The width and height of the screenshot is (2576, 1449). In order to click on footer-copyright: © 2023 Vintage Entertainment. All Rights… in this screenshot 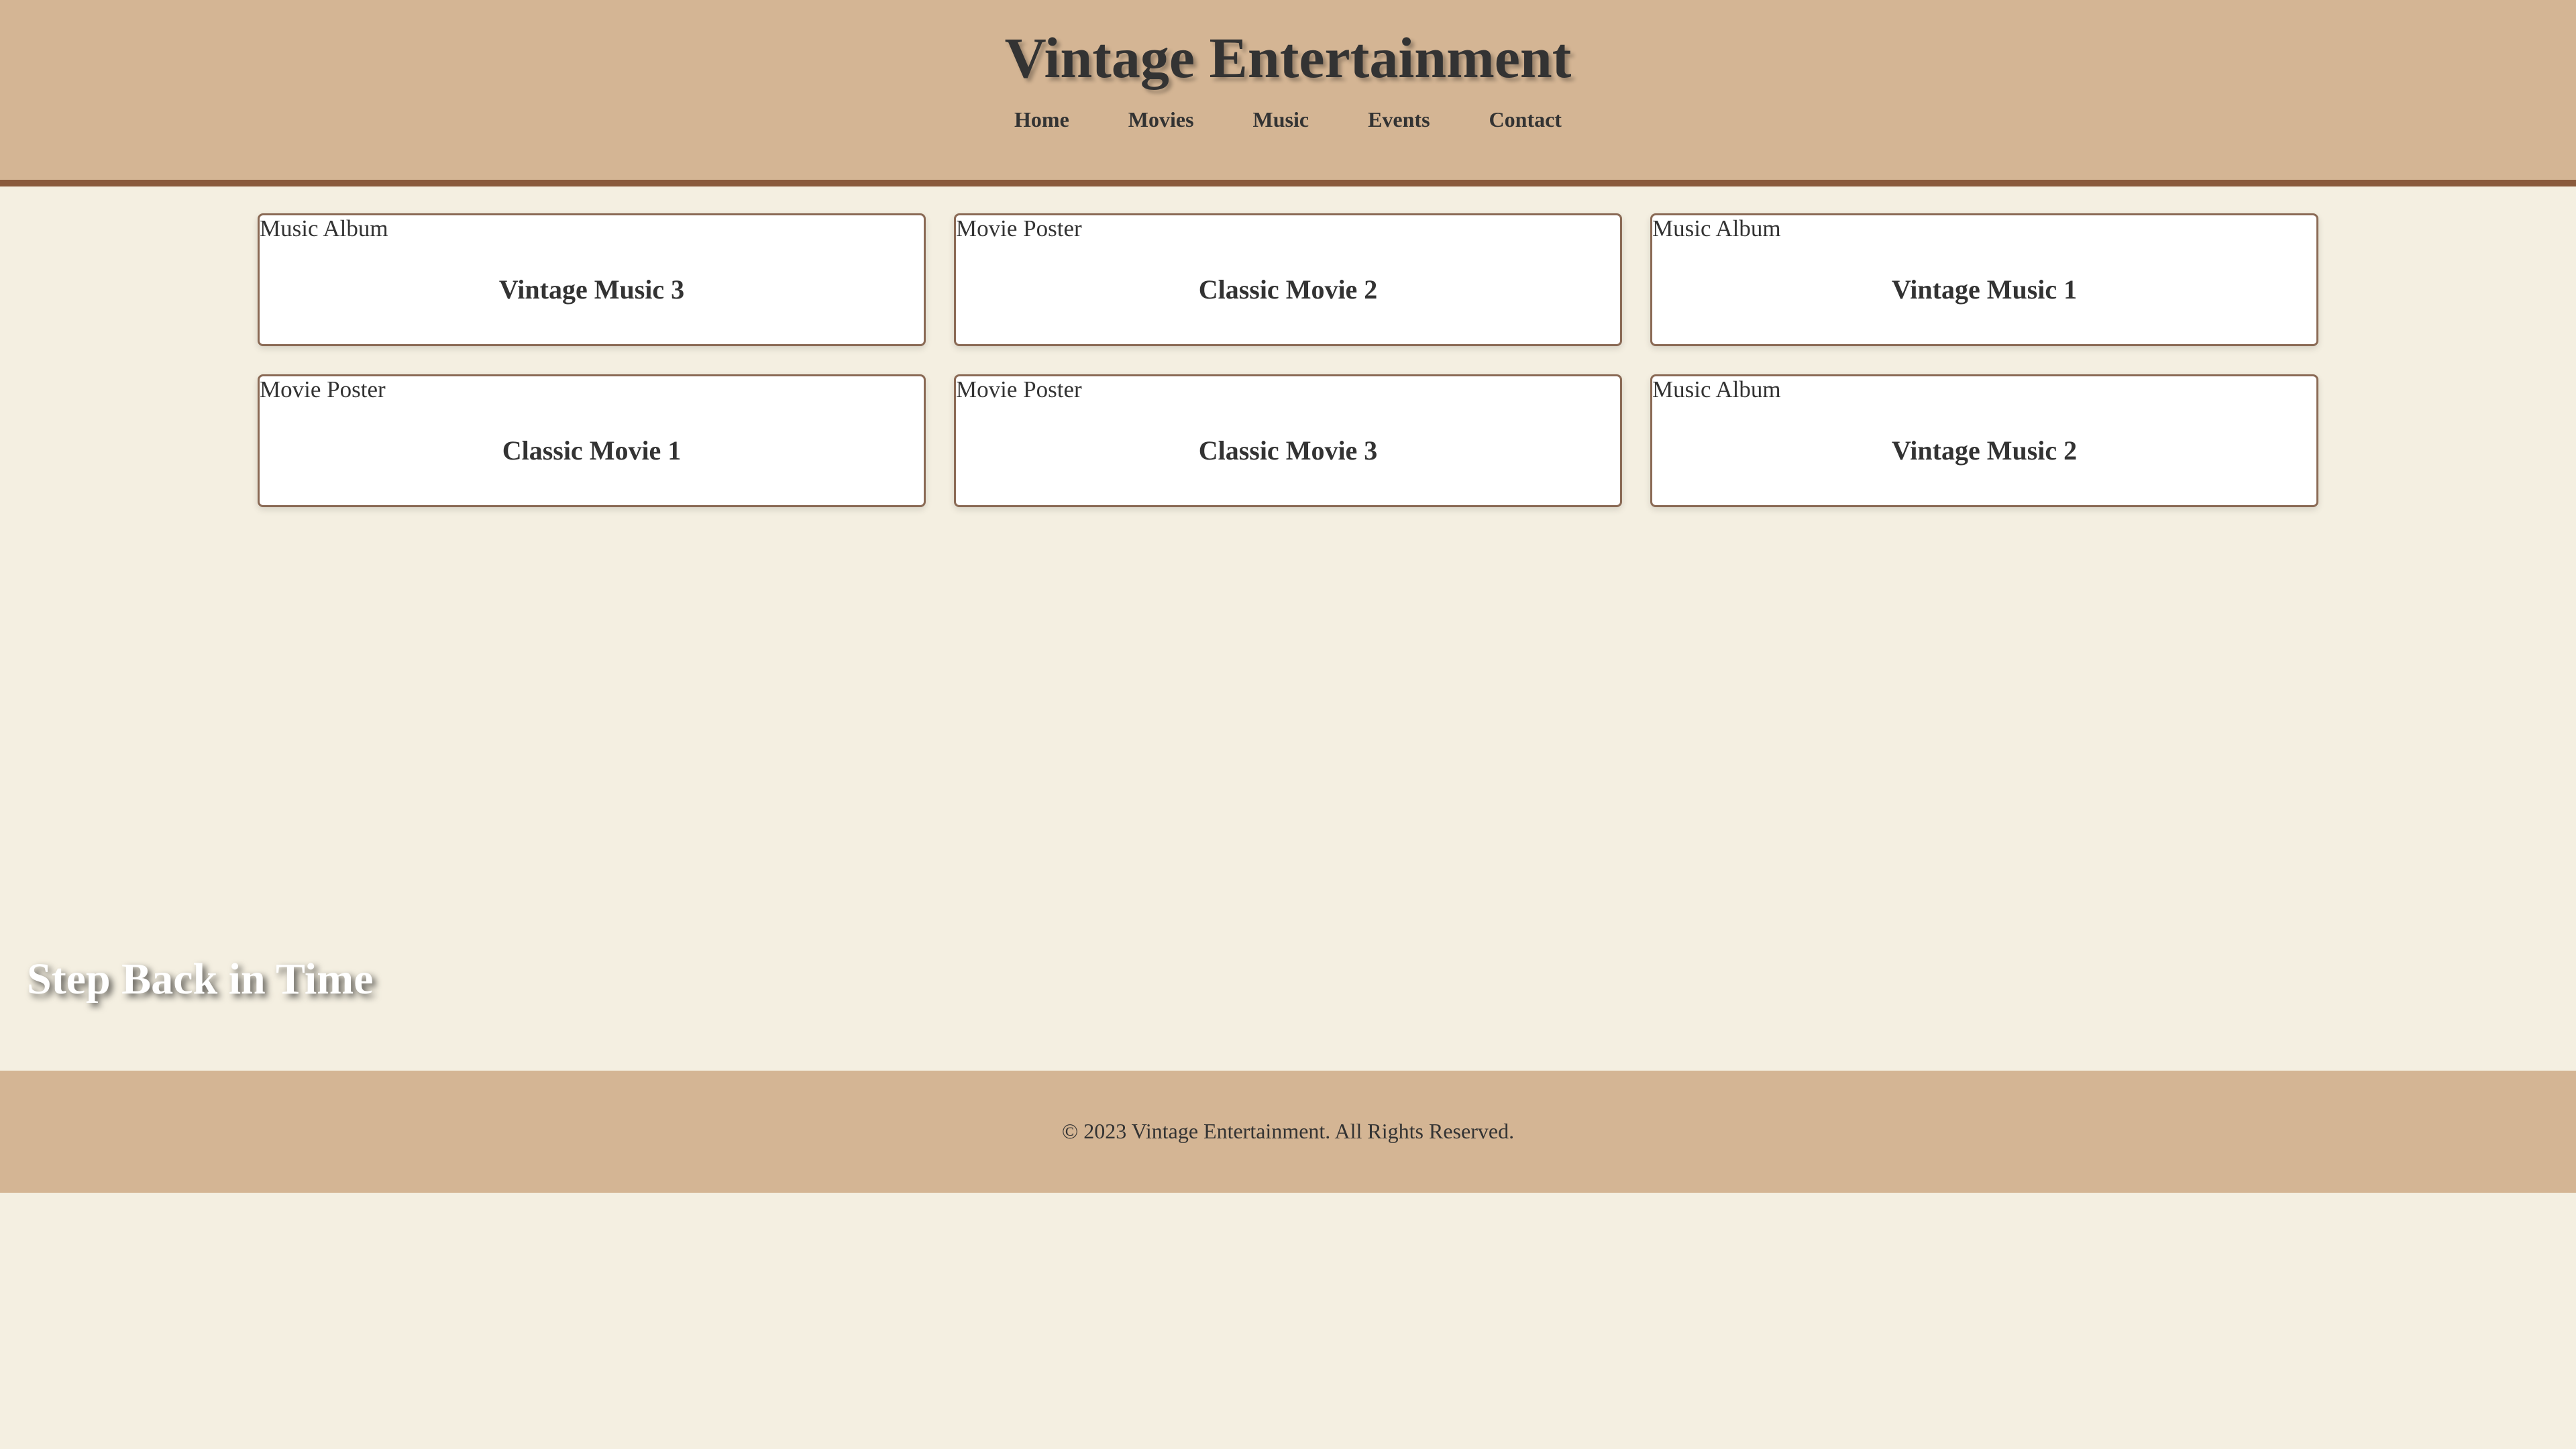, I will do `click(1288, 1131)`.